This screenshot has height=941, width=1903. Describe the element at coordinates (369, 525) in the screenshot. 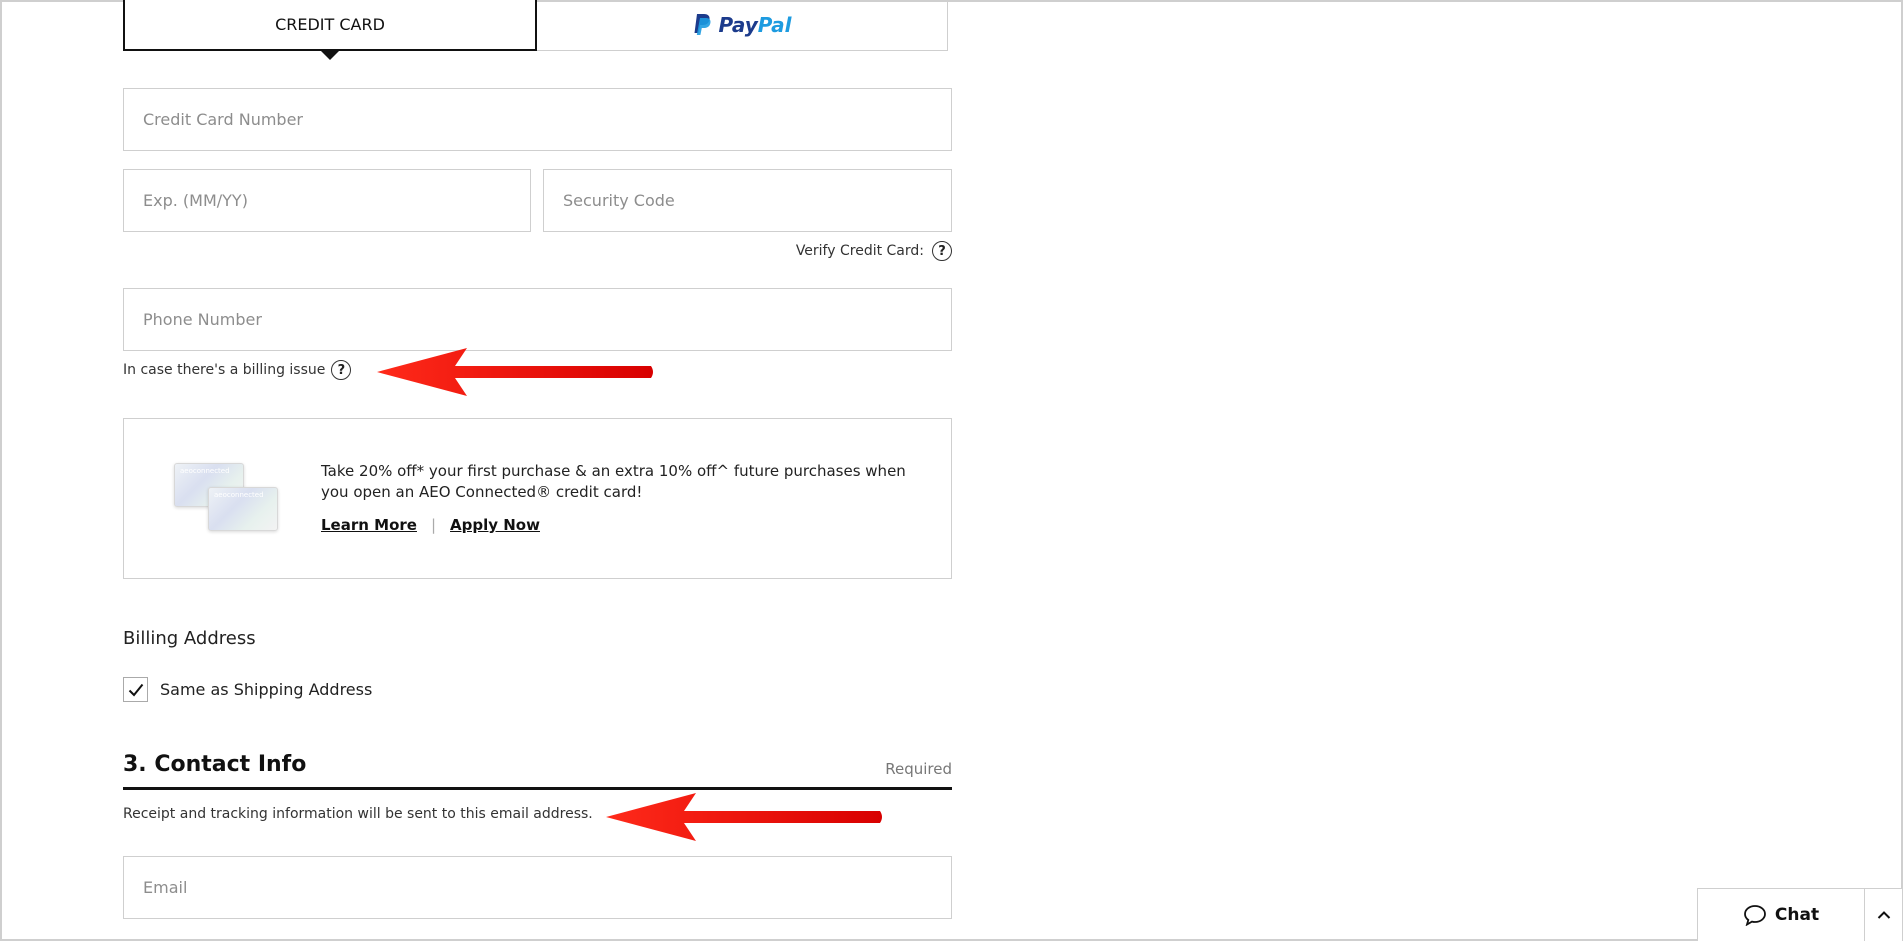

I see `learn-more-link: Learn More` at that location.